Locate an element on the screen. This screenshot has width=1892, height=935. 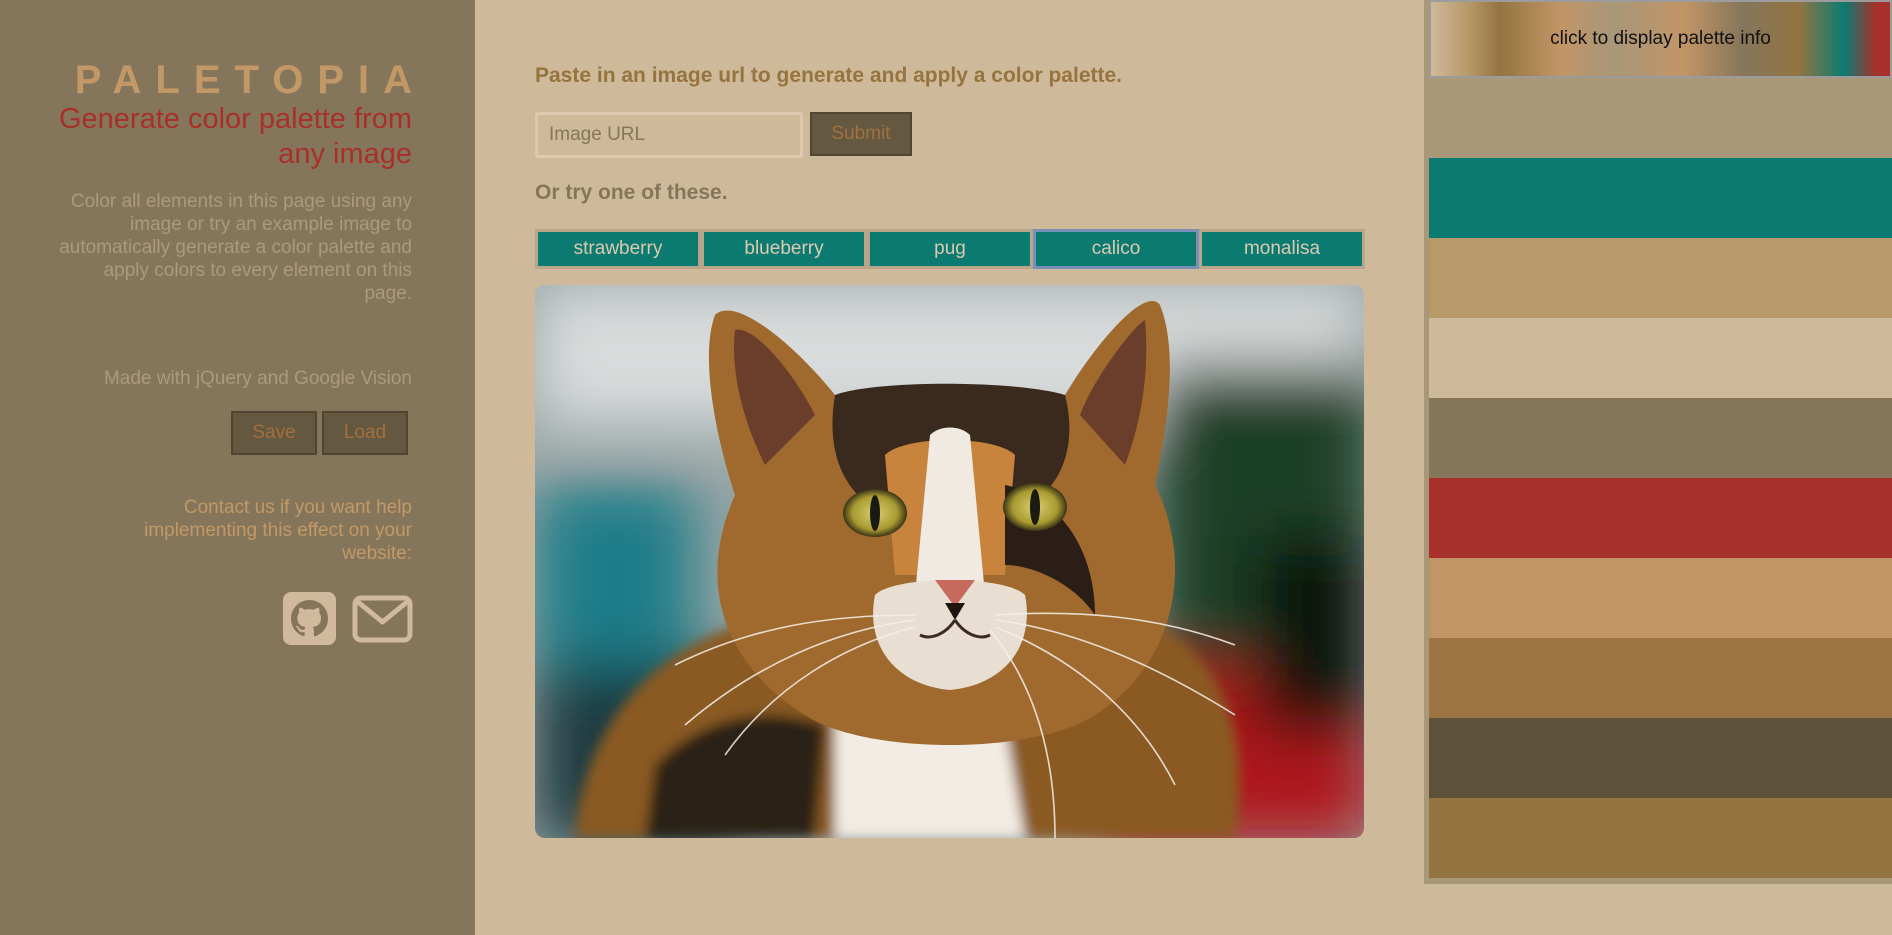
example-buttons: strawberry blueberry pug calico monalisa is located at coordinates (950, 249).